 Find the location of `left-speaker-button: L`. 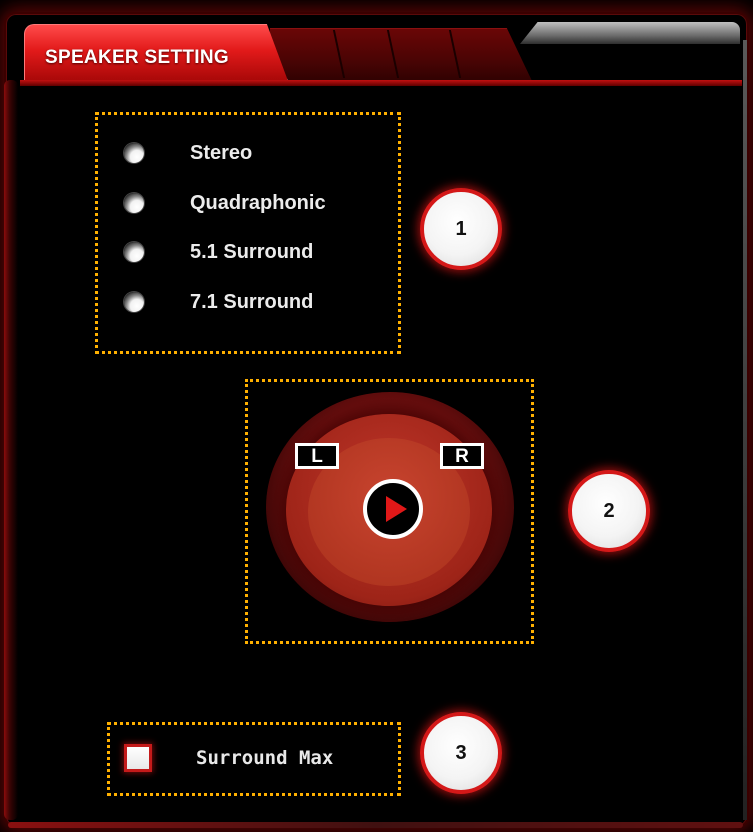

left-speaker-button: L is located at coordinates (317, 456).